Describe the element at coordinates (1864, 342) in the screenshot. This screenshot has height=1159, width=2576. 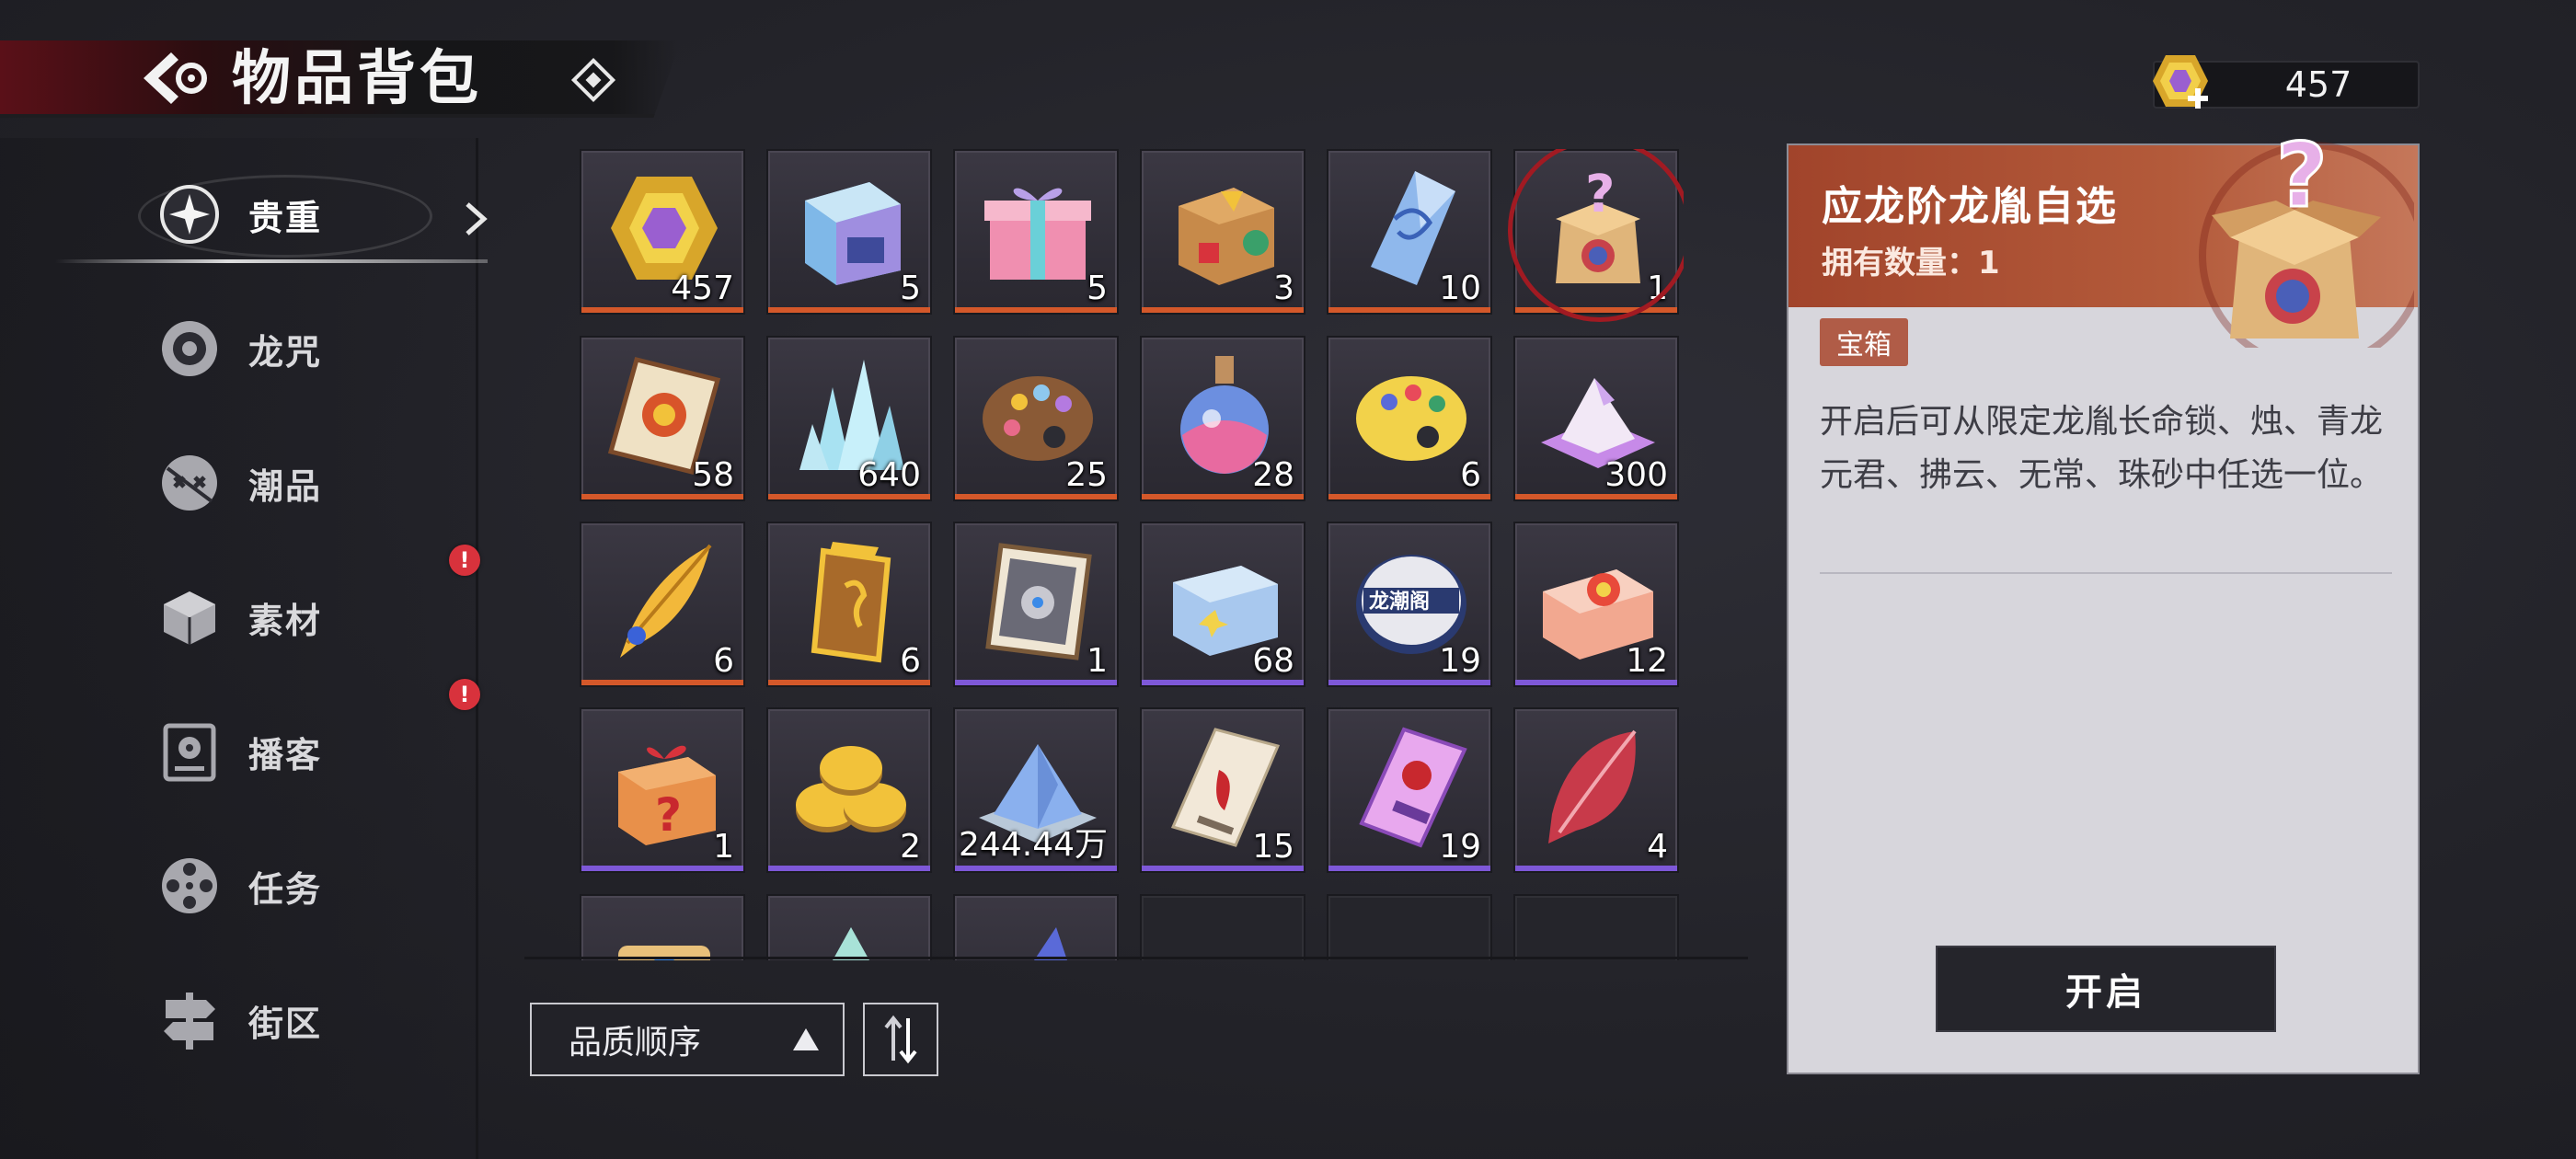
I see `item-type-tag: 宝箱` at that location.